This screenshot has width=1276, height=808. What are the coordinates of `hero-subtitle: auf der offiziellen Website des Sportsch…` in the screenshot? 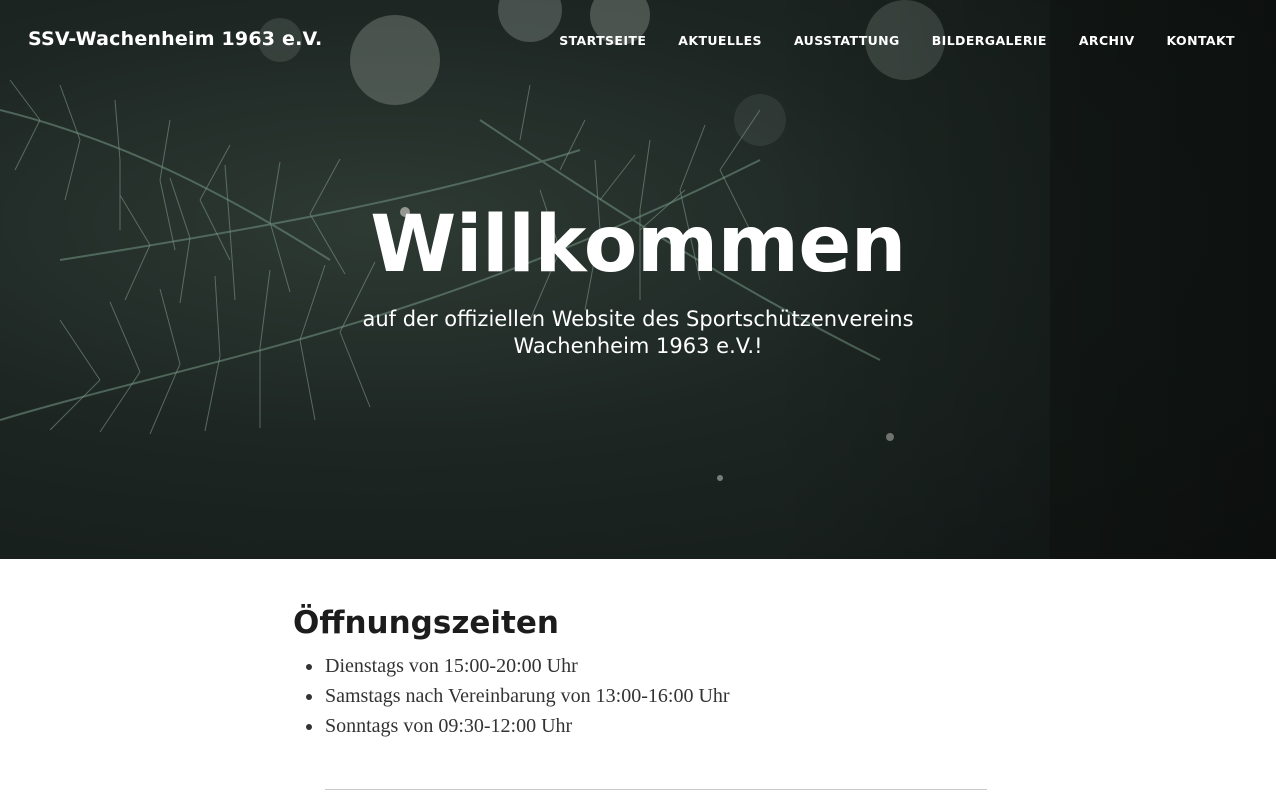 It's located at (638, 332).